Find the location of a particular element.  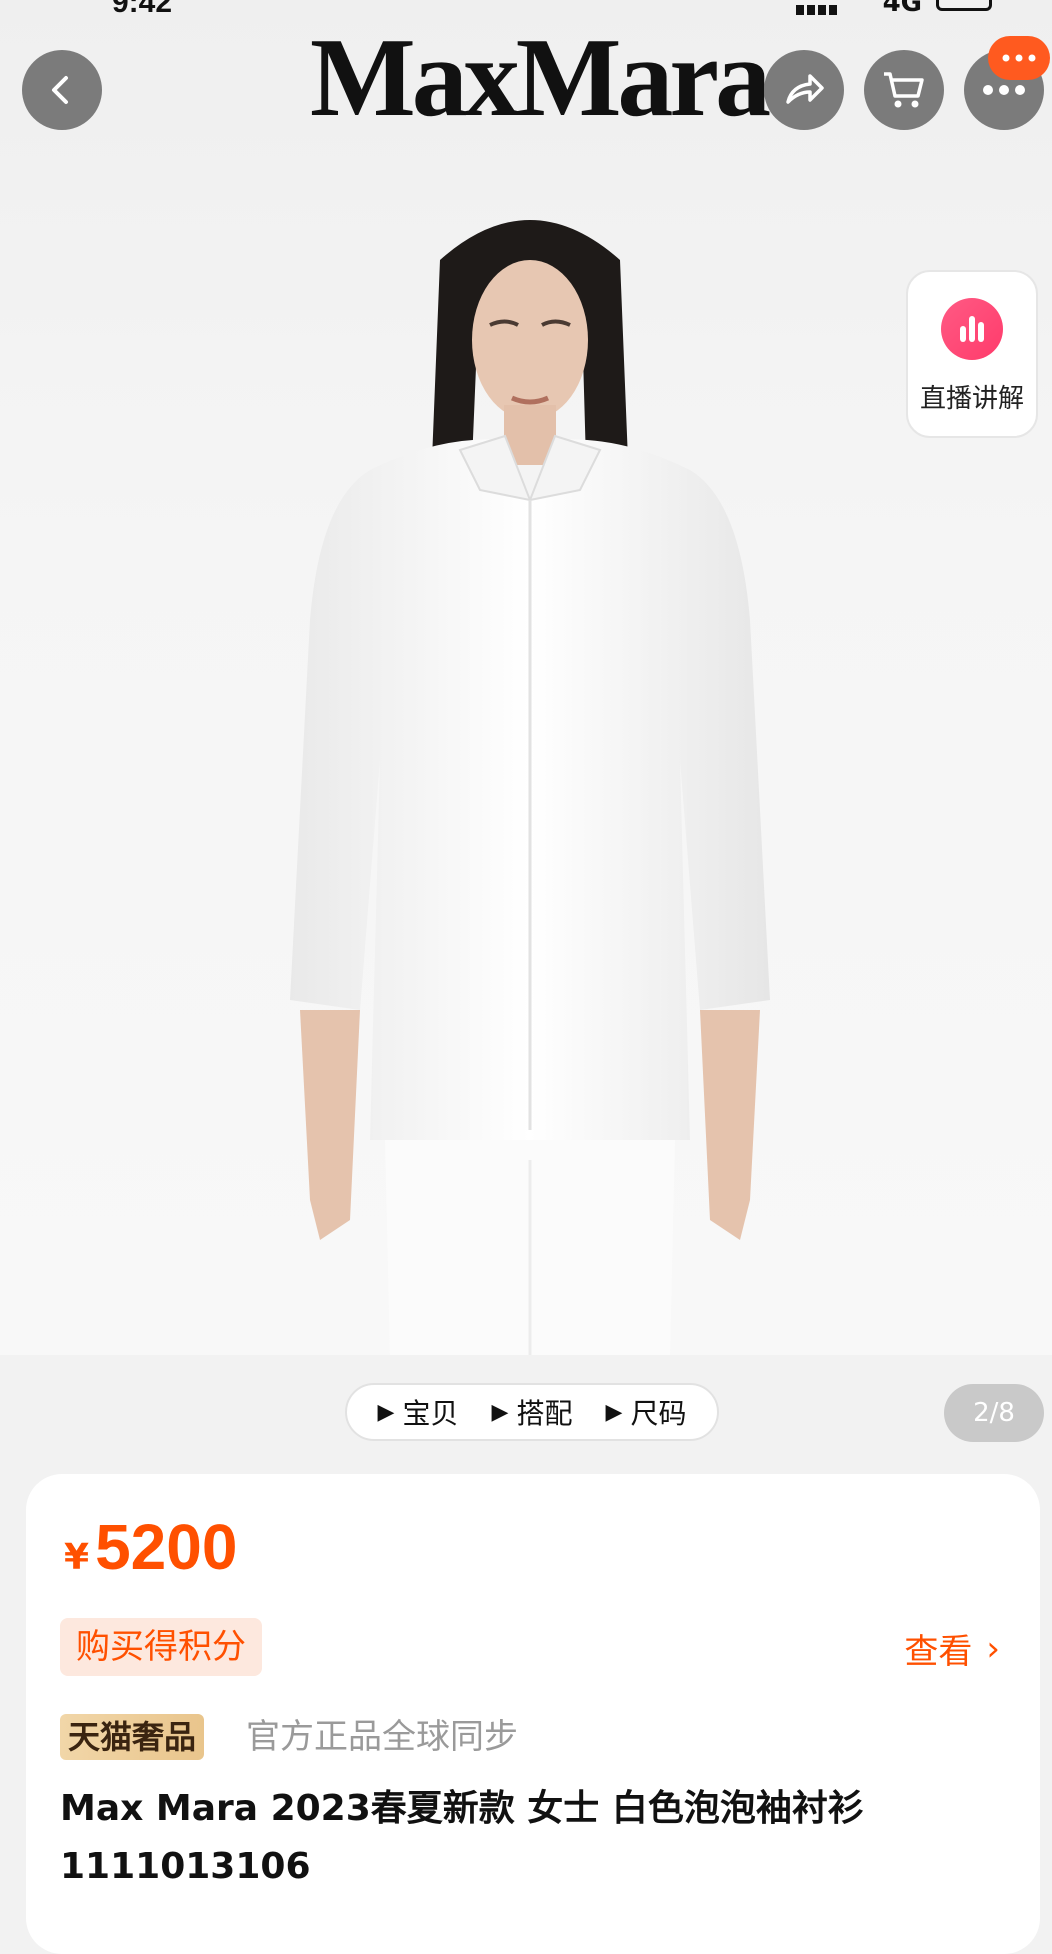

tab-label: 宝贝 is located at coordinates (430, 1413).